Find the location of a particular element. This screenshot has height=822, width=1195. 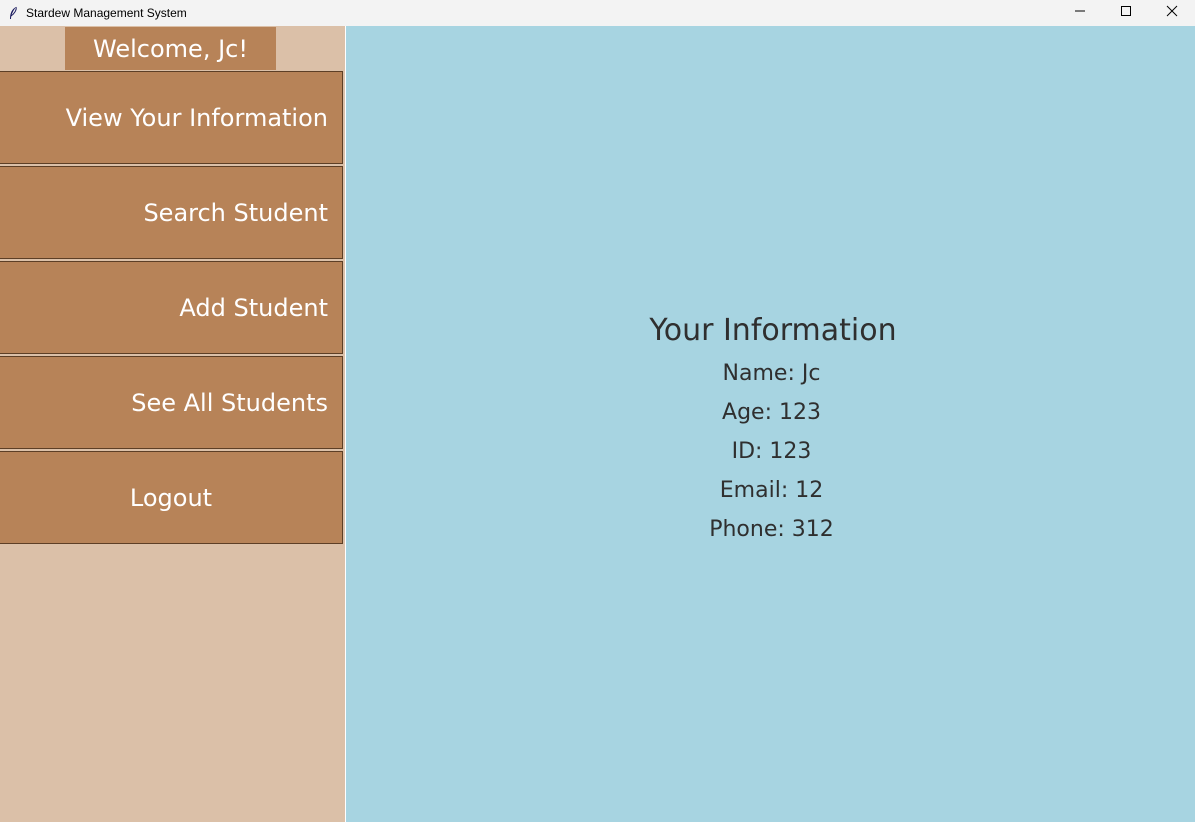

name-field: Name: Jc is located at coordinates (771, 373).